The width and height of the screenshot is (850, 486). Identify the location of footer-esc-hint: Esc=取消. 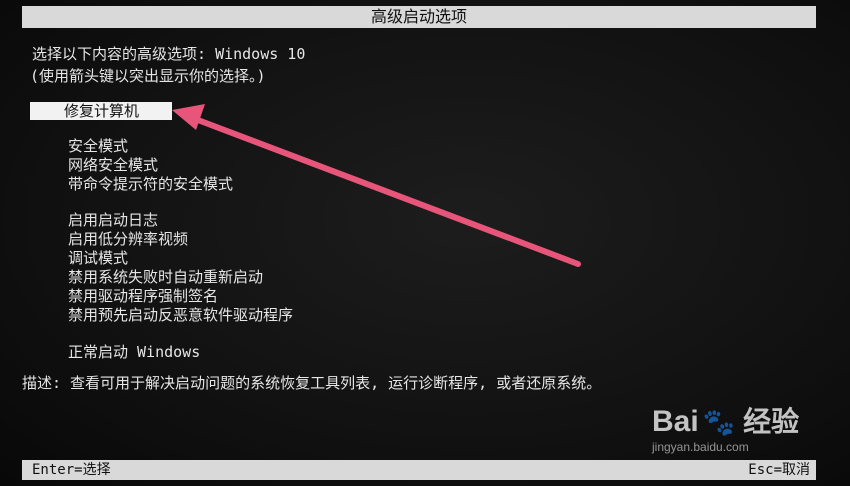
(779, 470).